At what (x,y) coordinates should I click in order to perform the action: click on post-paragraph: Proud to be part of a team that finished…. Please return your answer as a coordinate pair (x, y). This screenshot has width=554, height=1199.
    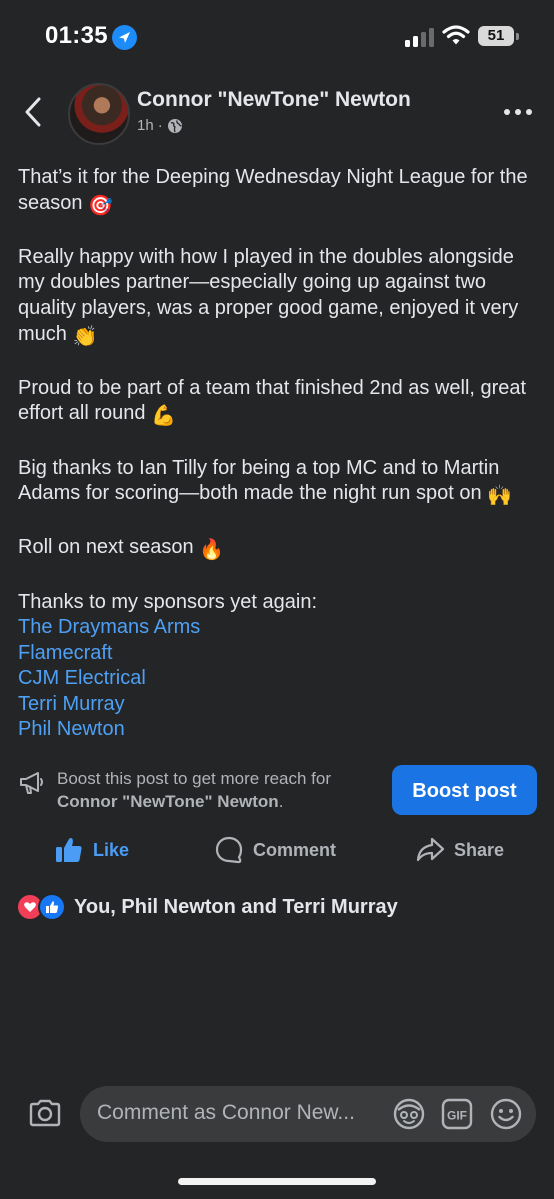
    Looking at the image, I should click on (278, 403).